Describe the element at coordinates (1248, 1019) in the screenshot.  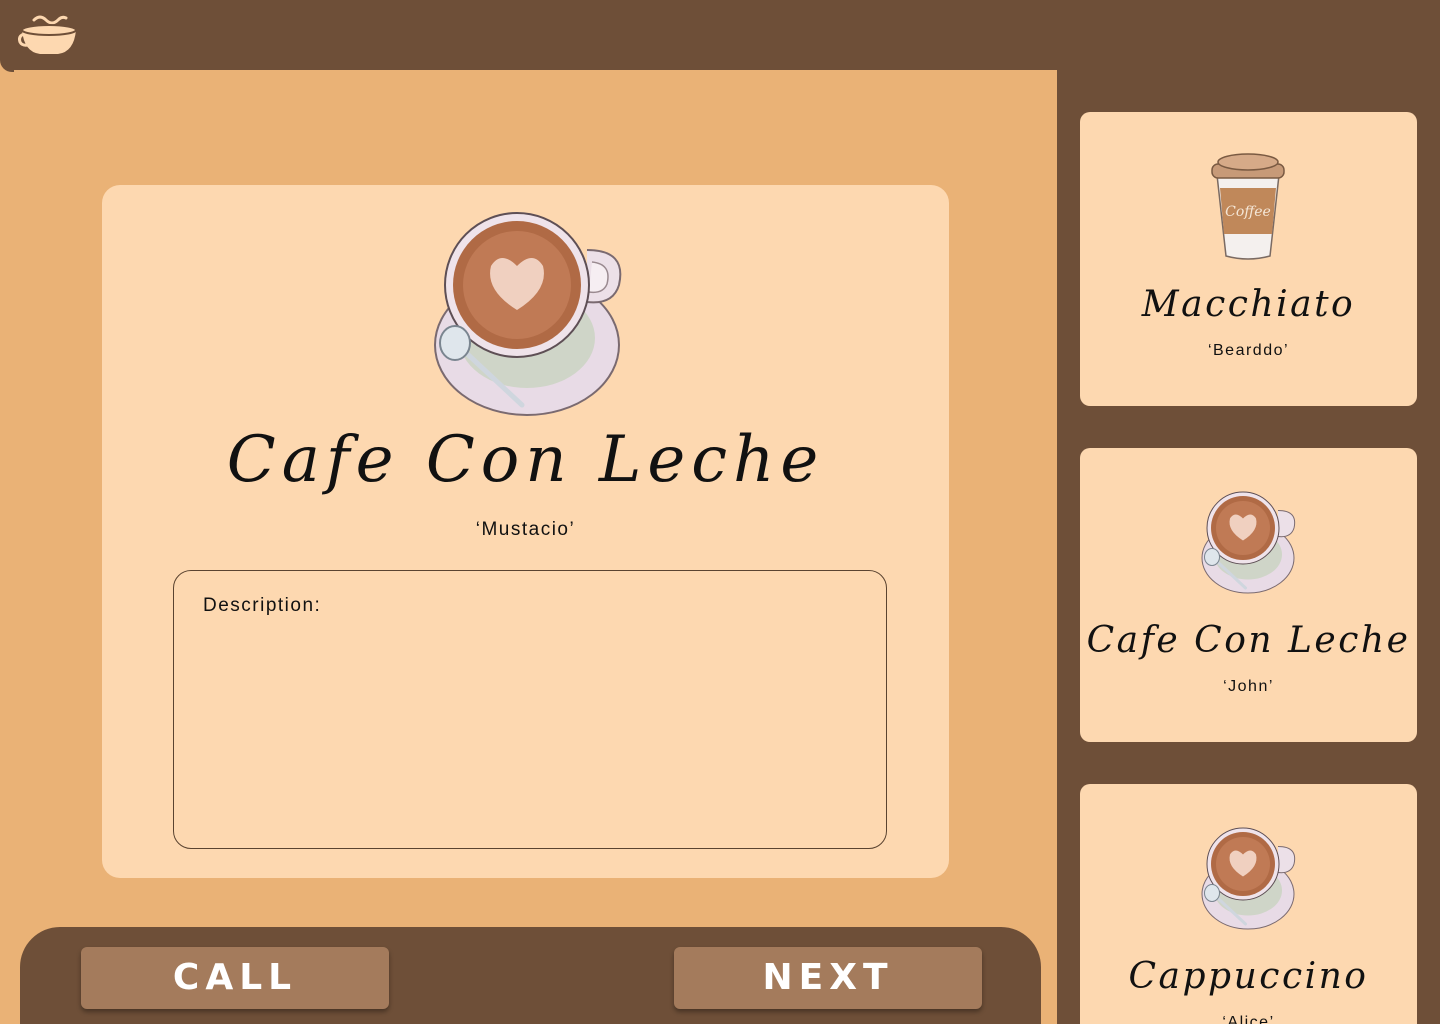
I see `queue-customer-name: ‘Alice’` at that location.